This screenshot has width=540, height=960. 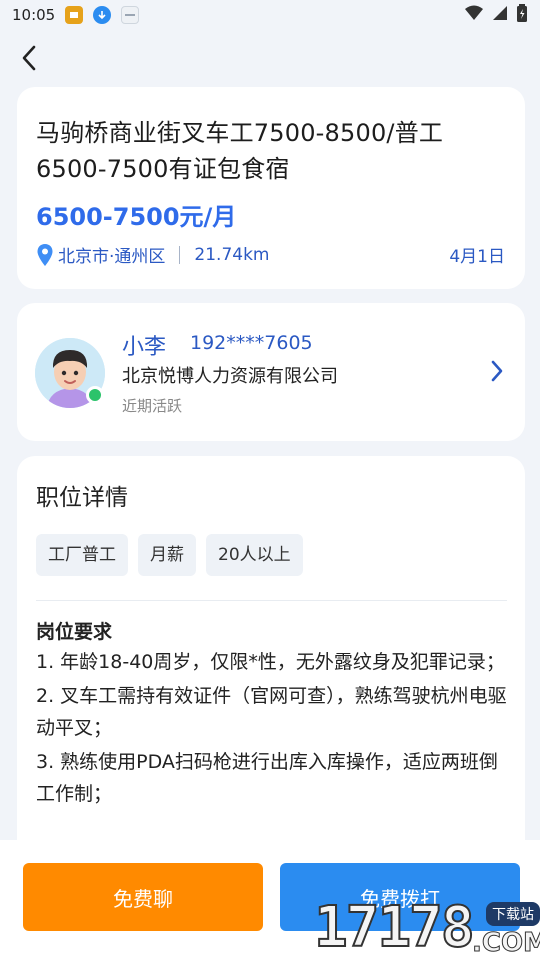 I want to click on tag-item: 20人以上, so click(x=254, y=555).